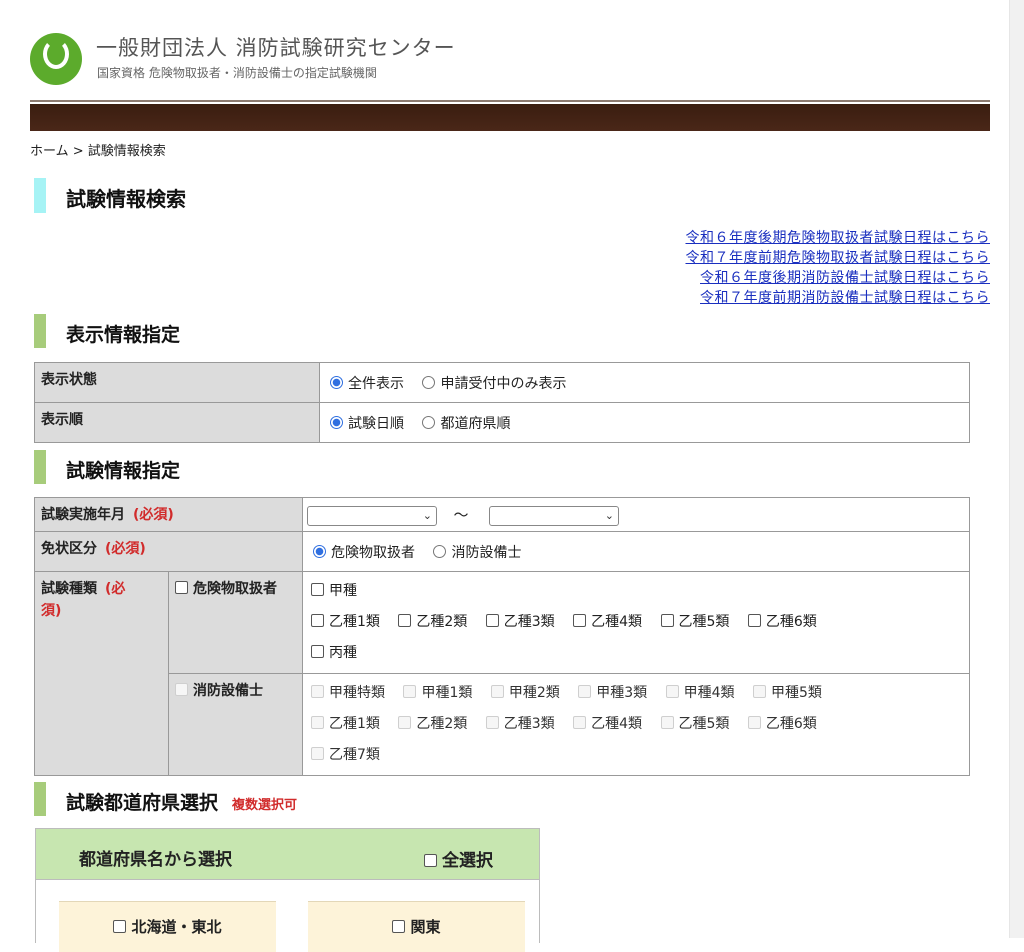 This screenshot has width=1024, height=952. What do you see at coordinates (237, 73) in the screenshot?
I see `org-subtitle: 国家資格 危険物取扱者・消防設備士の指定試験機関` at bounding box center [237, 73].